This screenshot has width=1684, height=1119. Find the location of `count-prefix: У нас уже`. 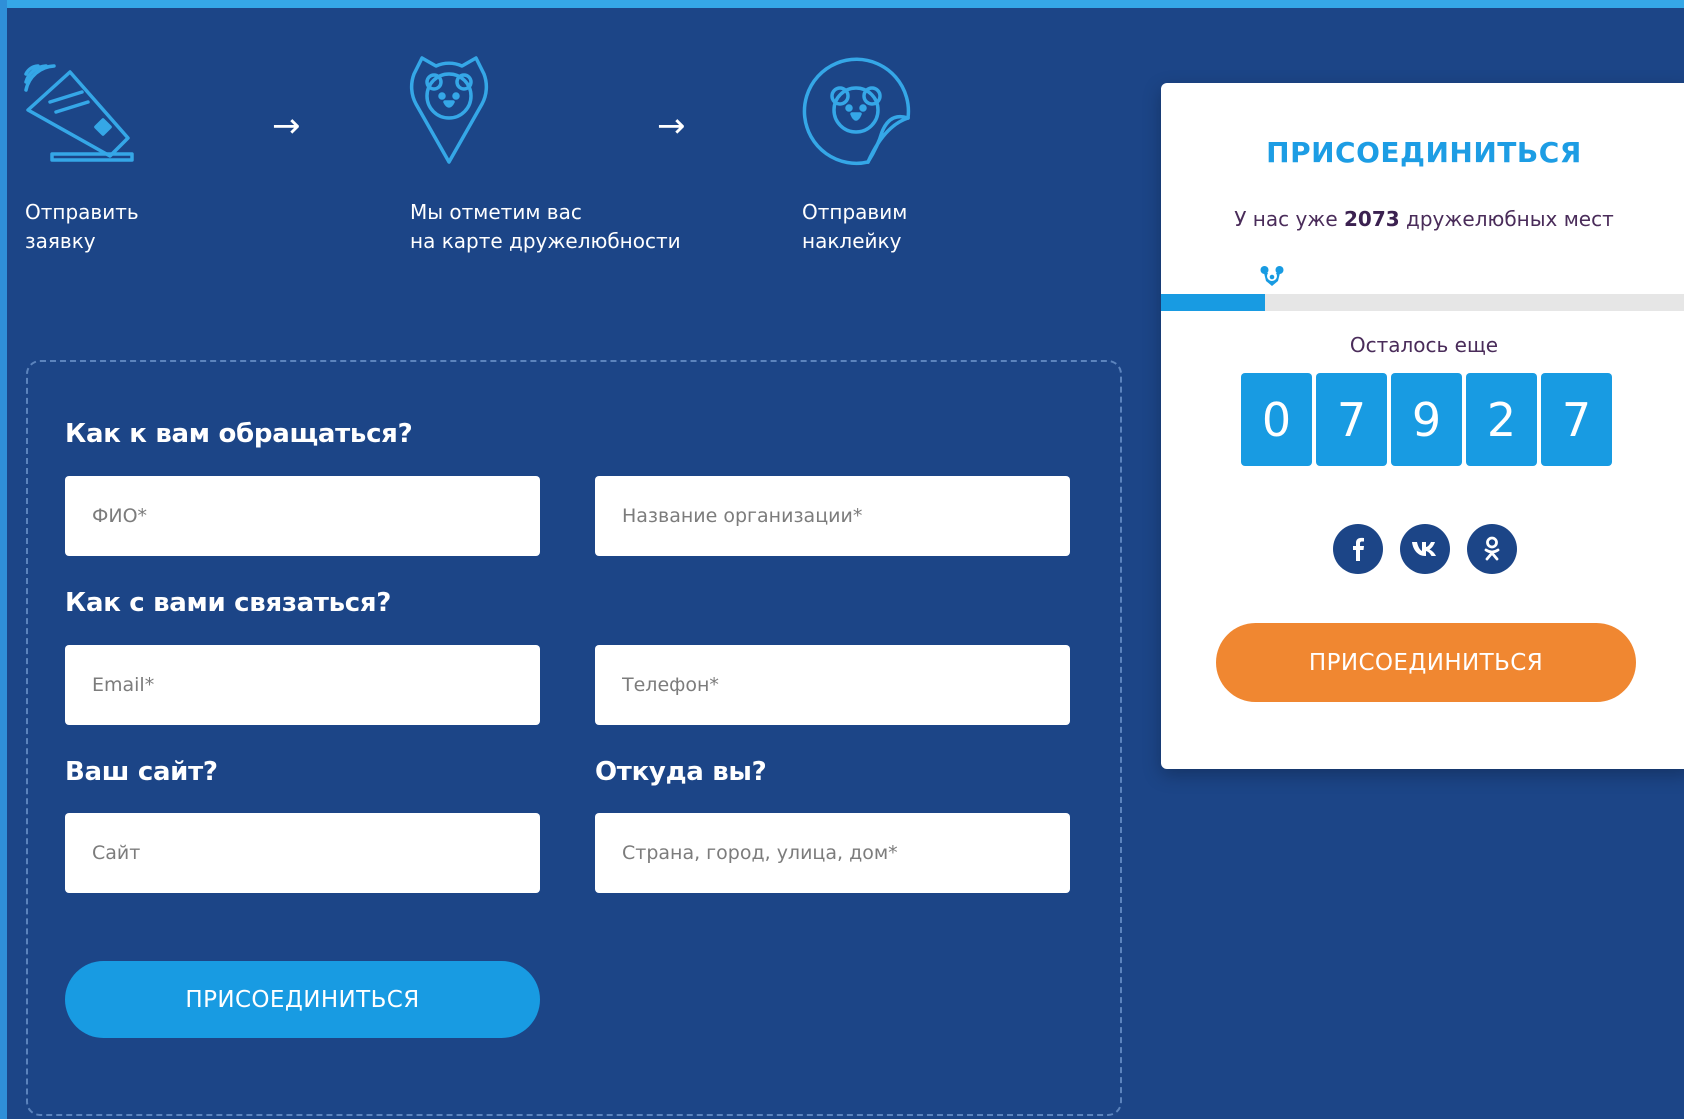

count-prefix: У нас уже is located at coordinates (1286, 219).